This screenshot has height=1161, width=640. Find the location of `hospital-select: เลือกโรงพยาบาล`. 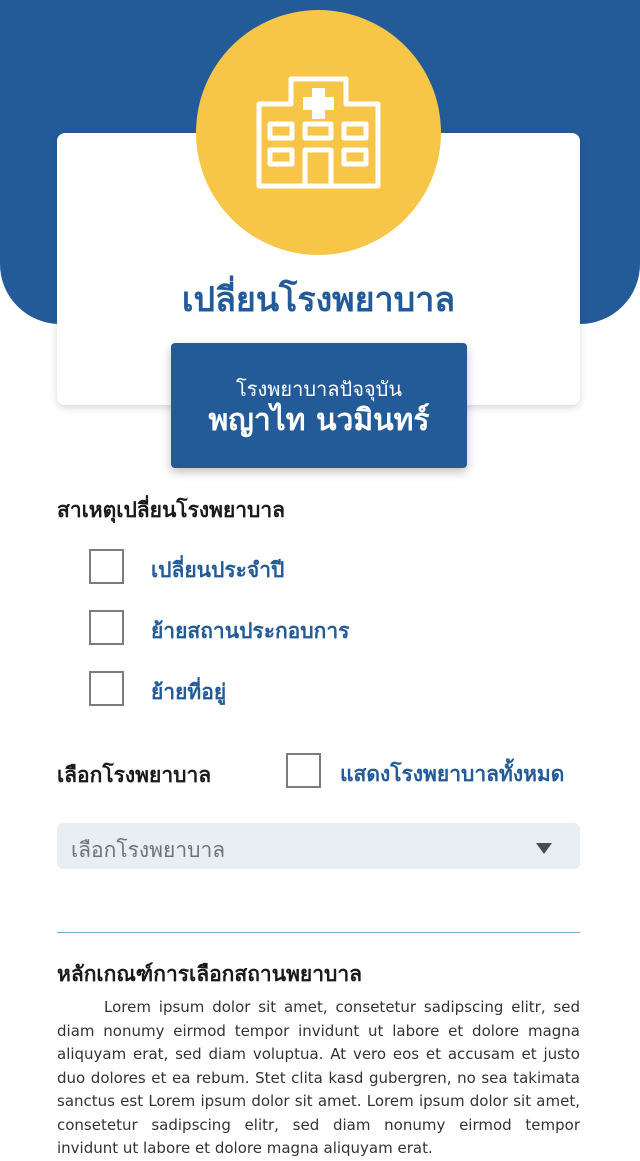

hospital-select: เลือกโรงพยาบาล is located at coordinates (318, 846).